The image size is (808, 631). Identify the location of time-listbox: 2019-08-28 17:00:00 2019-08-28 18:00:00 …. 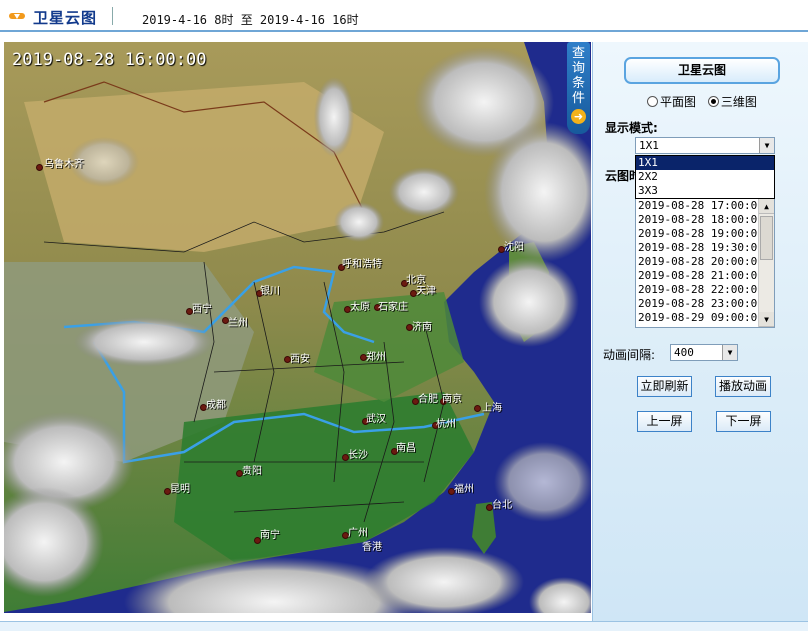
(705, 263).